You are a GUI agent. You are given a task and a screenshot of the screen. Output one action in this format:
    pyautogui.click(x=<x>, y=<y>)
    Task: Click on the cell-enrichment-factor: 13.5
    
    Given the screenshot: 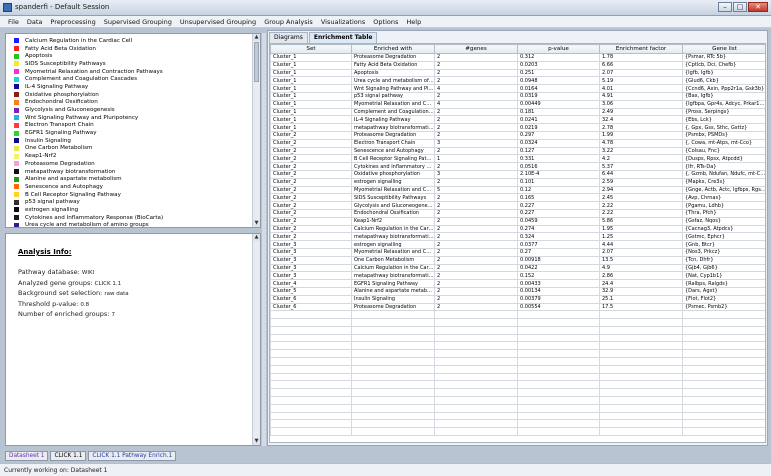 What is the action you would take?
    pyautogui.click(x=641, y=260)
    